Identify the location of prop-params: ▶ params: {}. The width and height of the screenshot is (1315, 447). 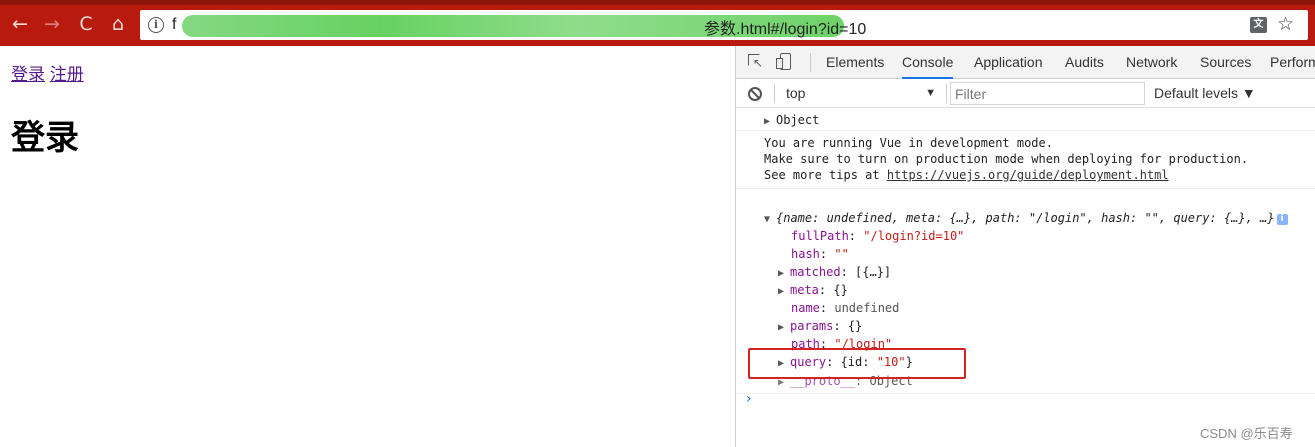
(820, 327).